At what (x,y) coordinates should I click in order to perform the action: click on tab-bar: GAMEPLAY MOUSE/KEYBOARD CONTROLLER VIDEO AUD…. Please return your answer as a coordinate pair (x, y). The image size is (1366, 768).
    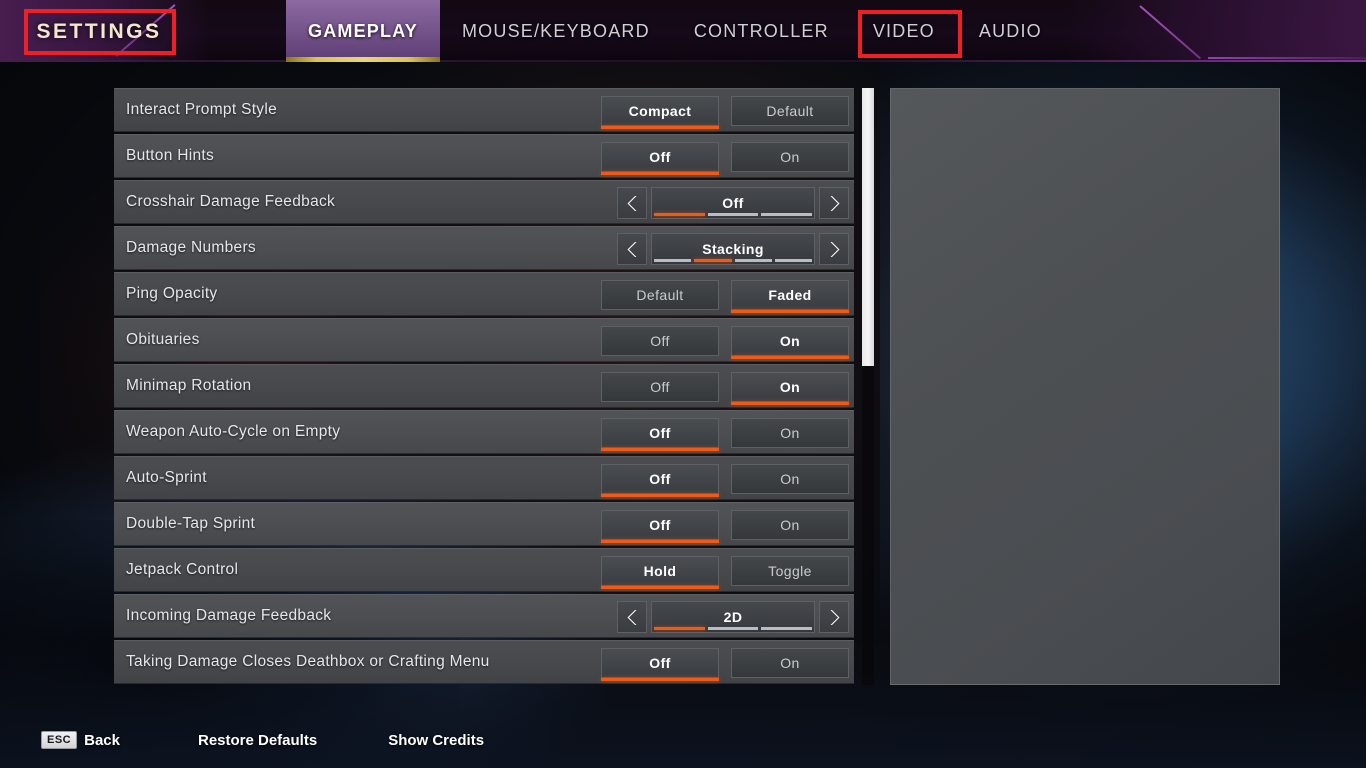
    Looking at the image, I should click on (675, 31).